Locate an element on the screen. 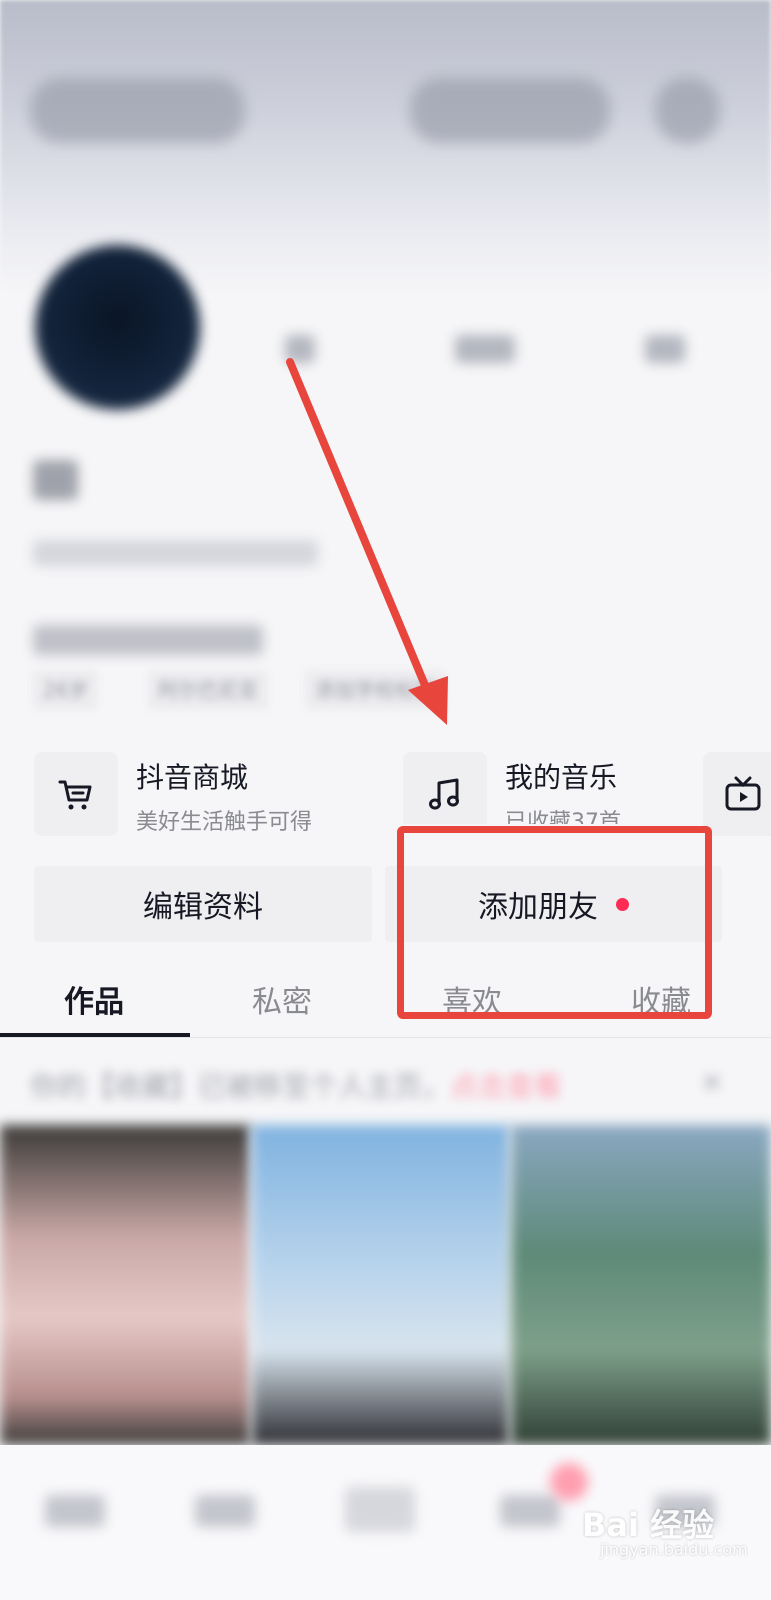 Image resolution: width=771 pixels, height=1600 pixels. nav-create is located at coordinates (380, 1509).